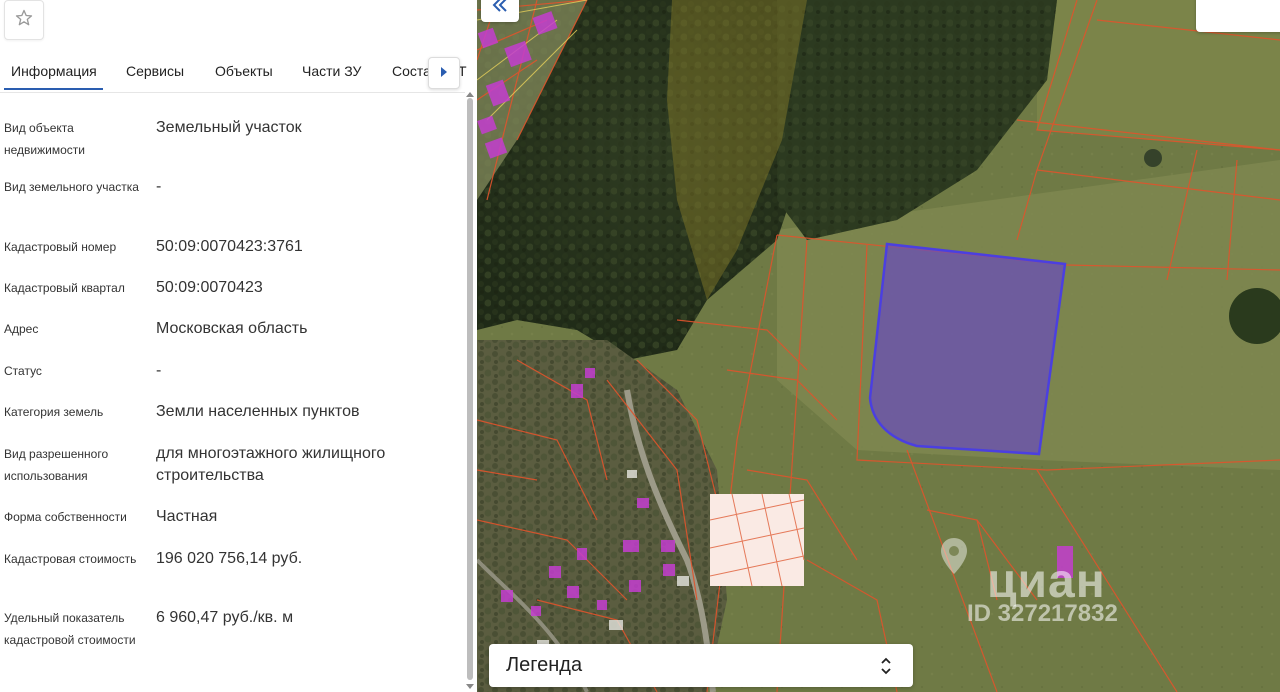 This screenshot has width=1280, height=692. Describe the element at coordinates (886, 666) in the screenshot. I see `chevron-up-down-icon` at that location.